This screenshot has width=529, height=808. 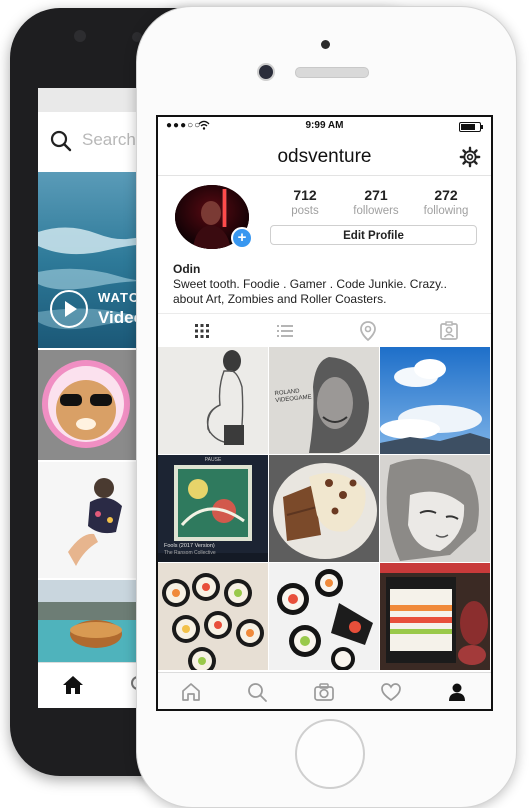 What do you see at coordinates (325, 44) in the screenshot?
I see `front-phone-sensor` at bounding box center [325, 44].